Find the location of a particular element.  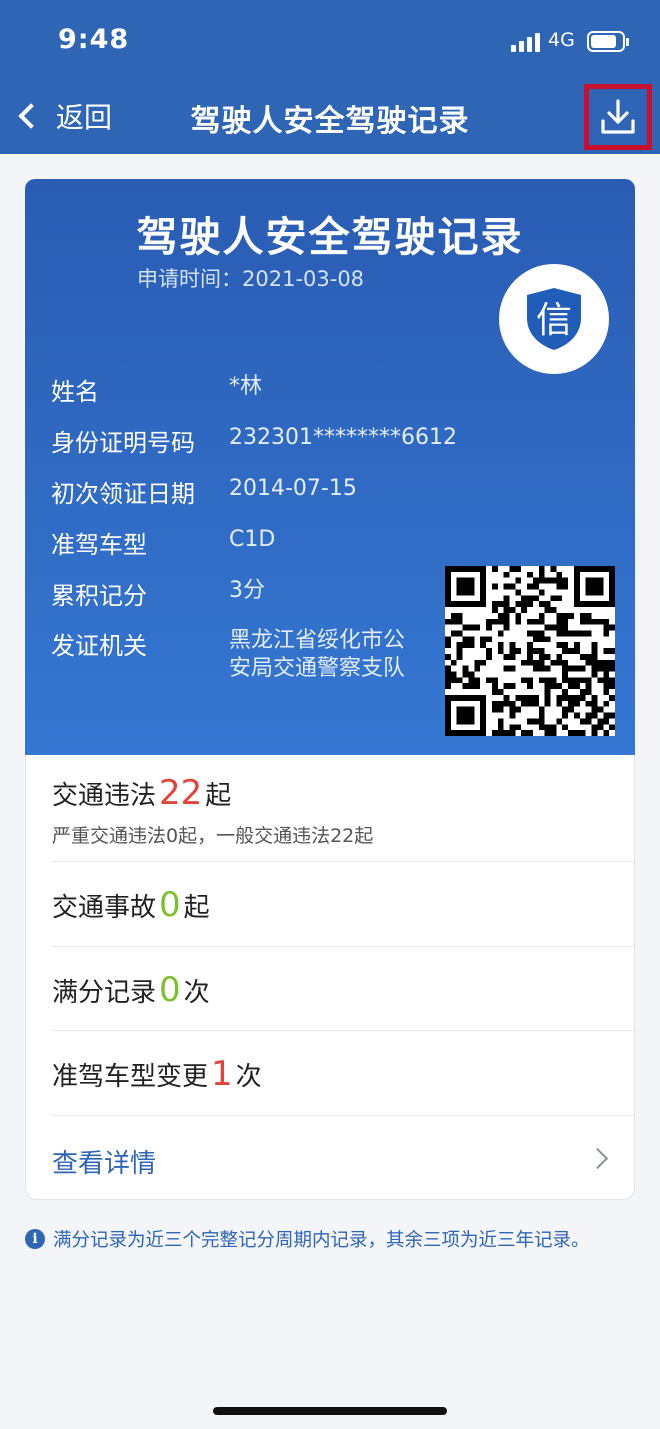

status-time: 9:48 is located at coordinates (94, 39).